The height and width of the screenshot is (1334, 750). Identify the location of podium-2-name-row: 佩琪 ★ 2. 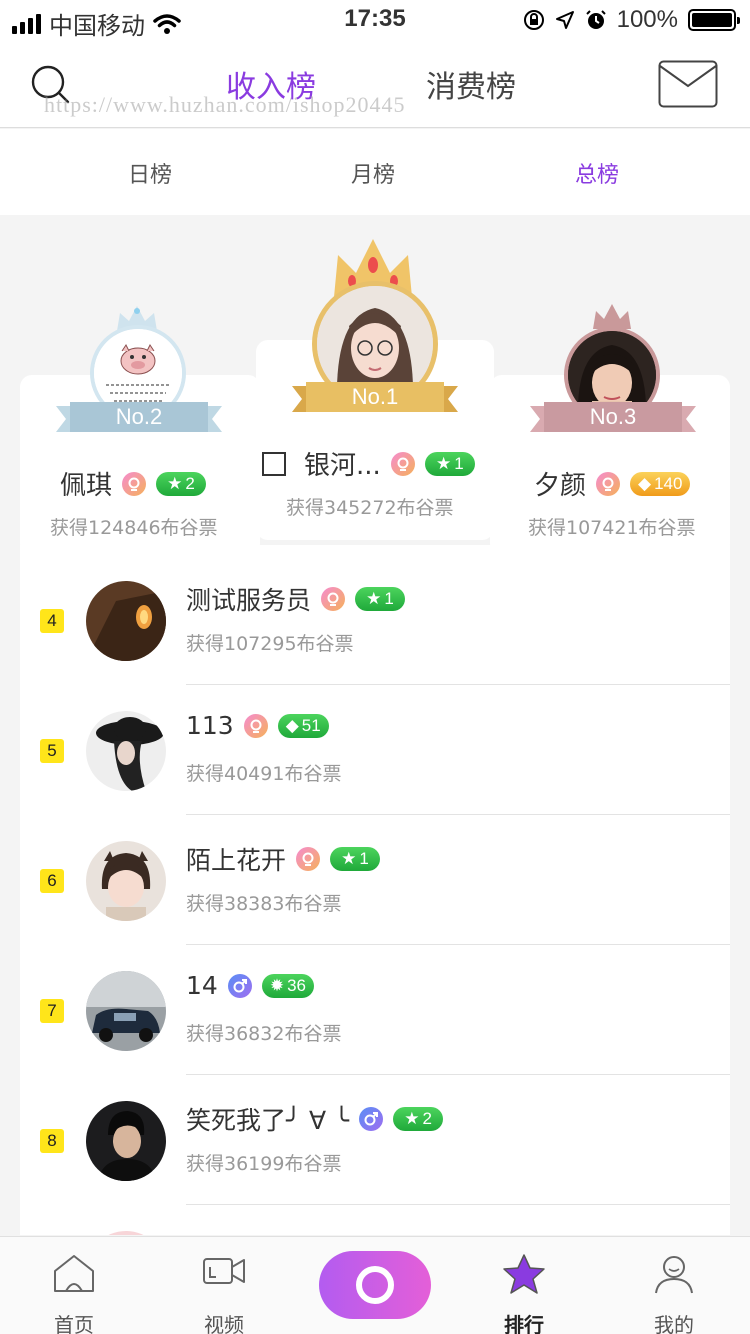
(133, 483).